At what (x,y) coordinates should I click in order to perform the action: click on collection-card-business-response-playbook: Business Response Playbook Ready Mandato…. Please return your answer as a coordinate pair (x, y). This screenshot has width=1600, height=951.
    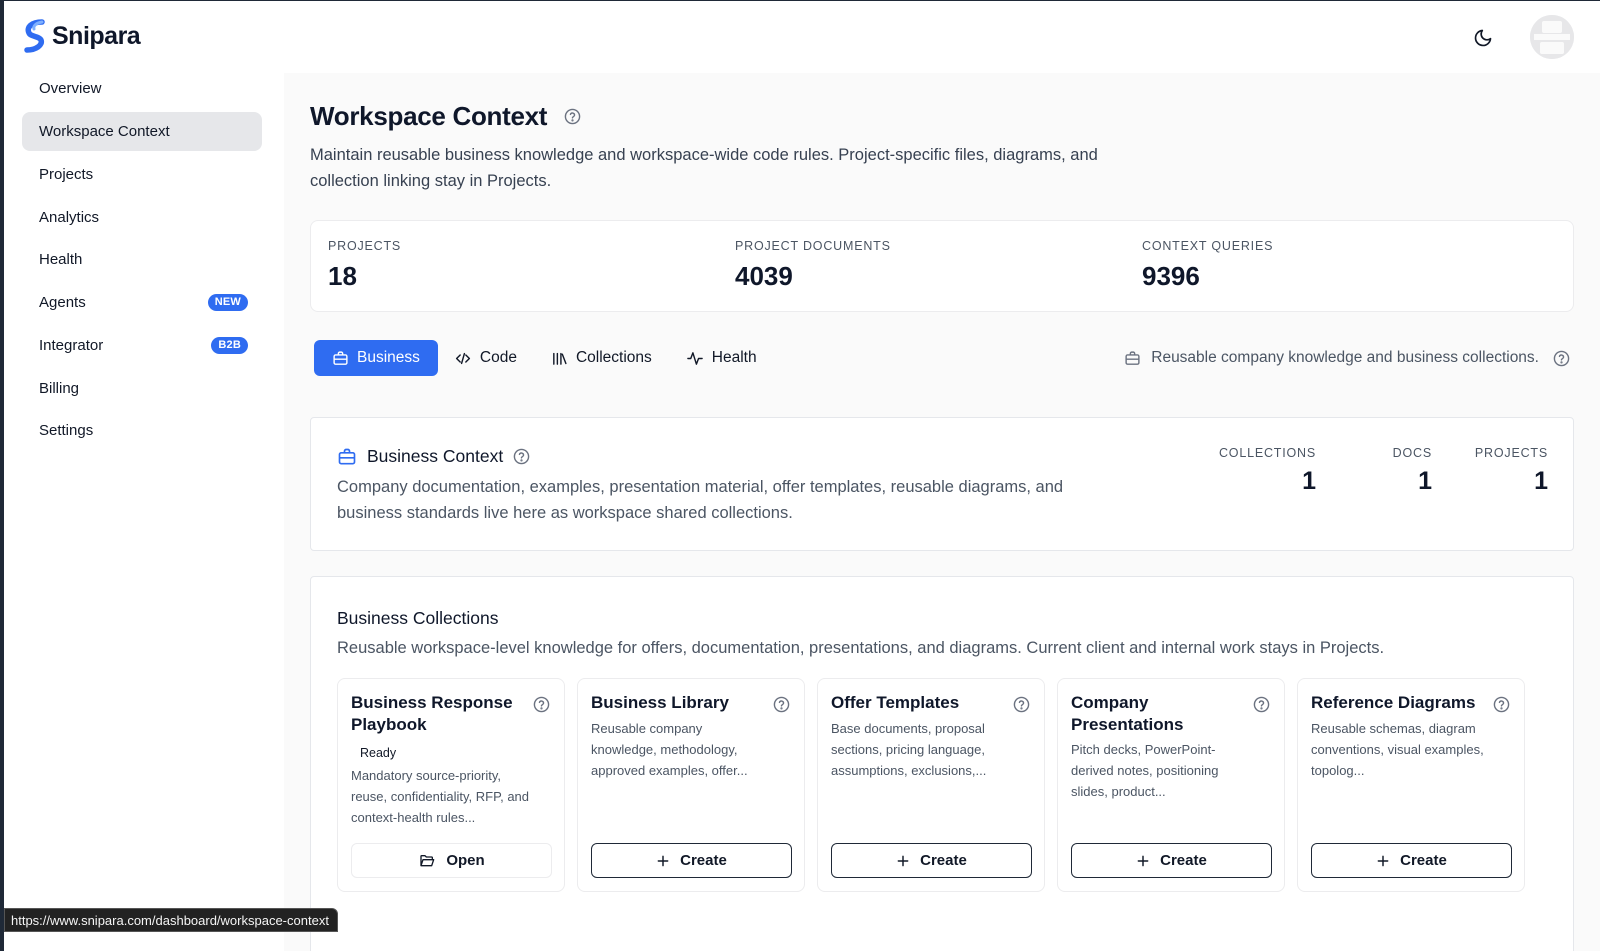
    Looking at the image, I should click on (451, 785).